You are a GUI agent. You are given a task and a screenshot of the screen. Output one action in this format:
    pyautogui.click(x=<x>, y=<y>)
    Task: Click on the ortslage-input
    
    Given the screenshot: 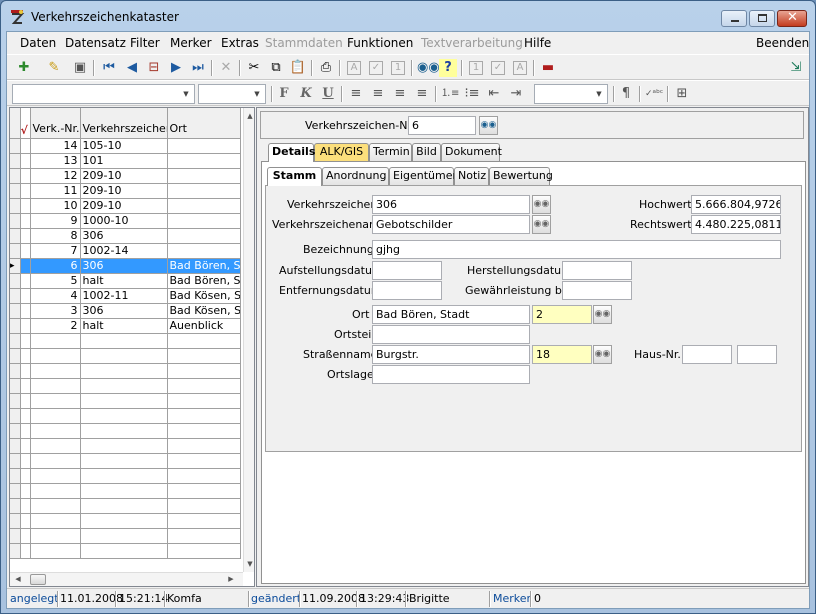 What is the action you would take?
    pyautogui.click(x=451, y=374)
    